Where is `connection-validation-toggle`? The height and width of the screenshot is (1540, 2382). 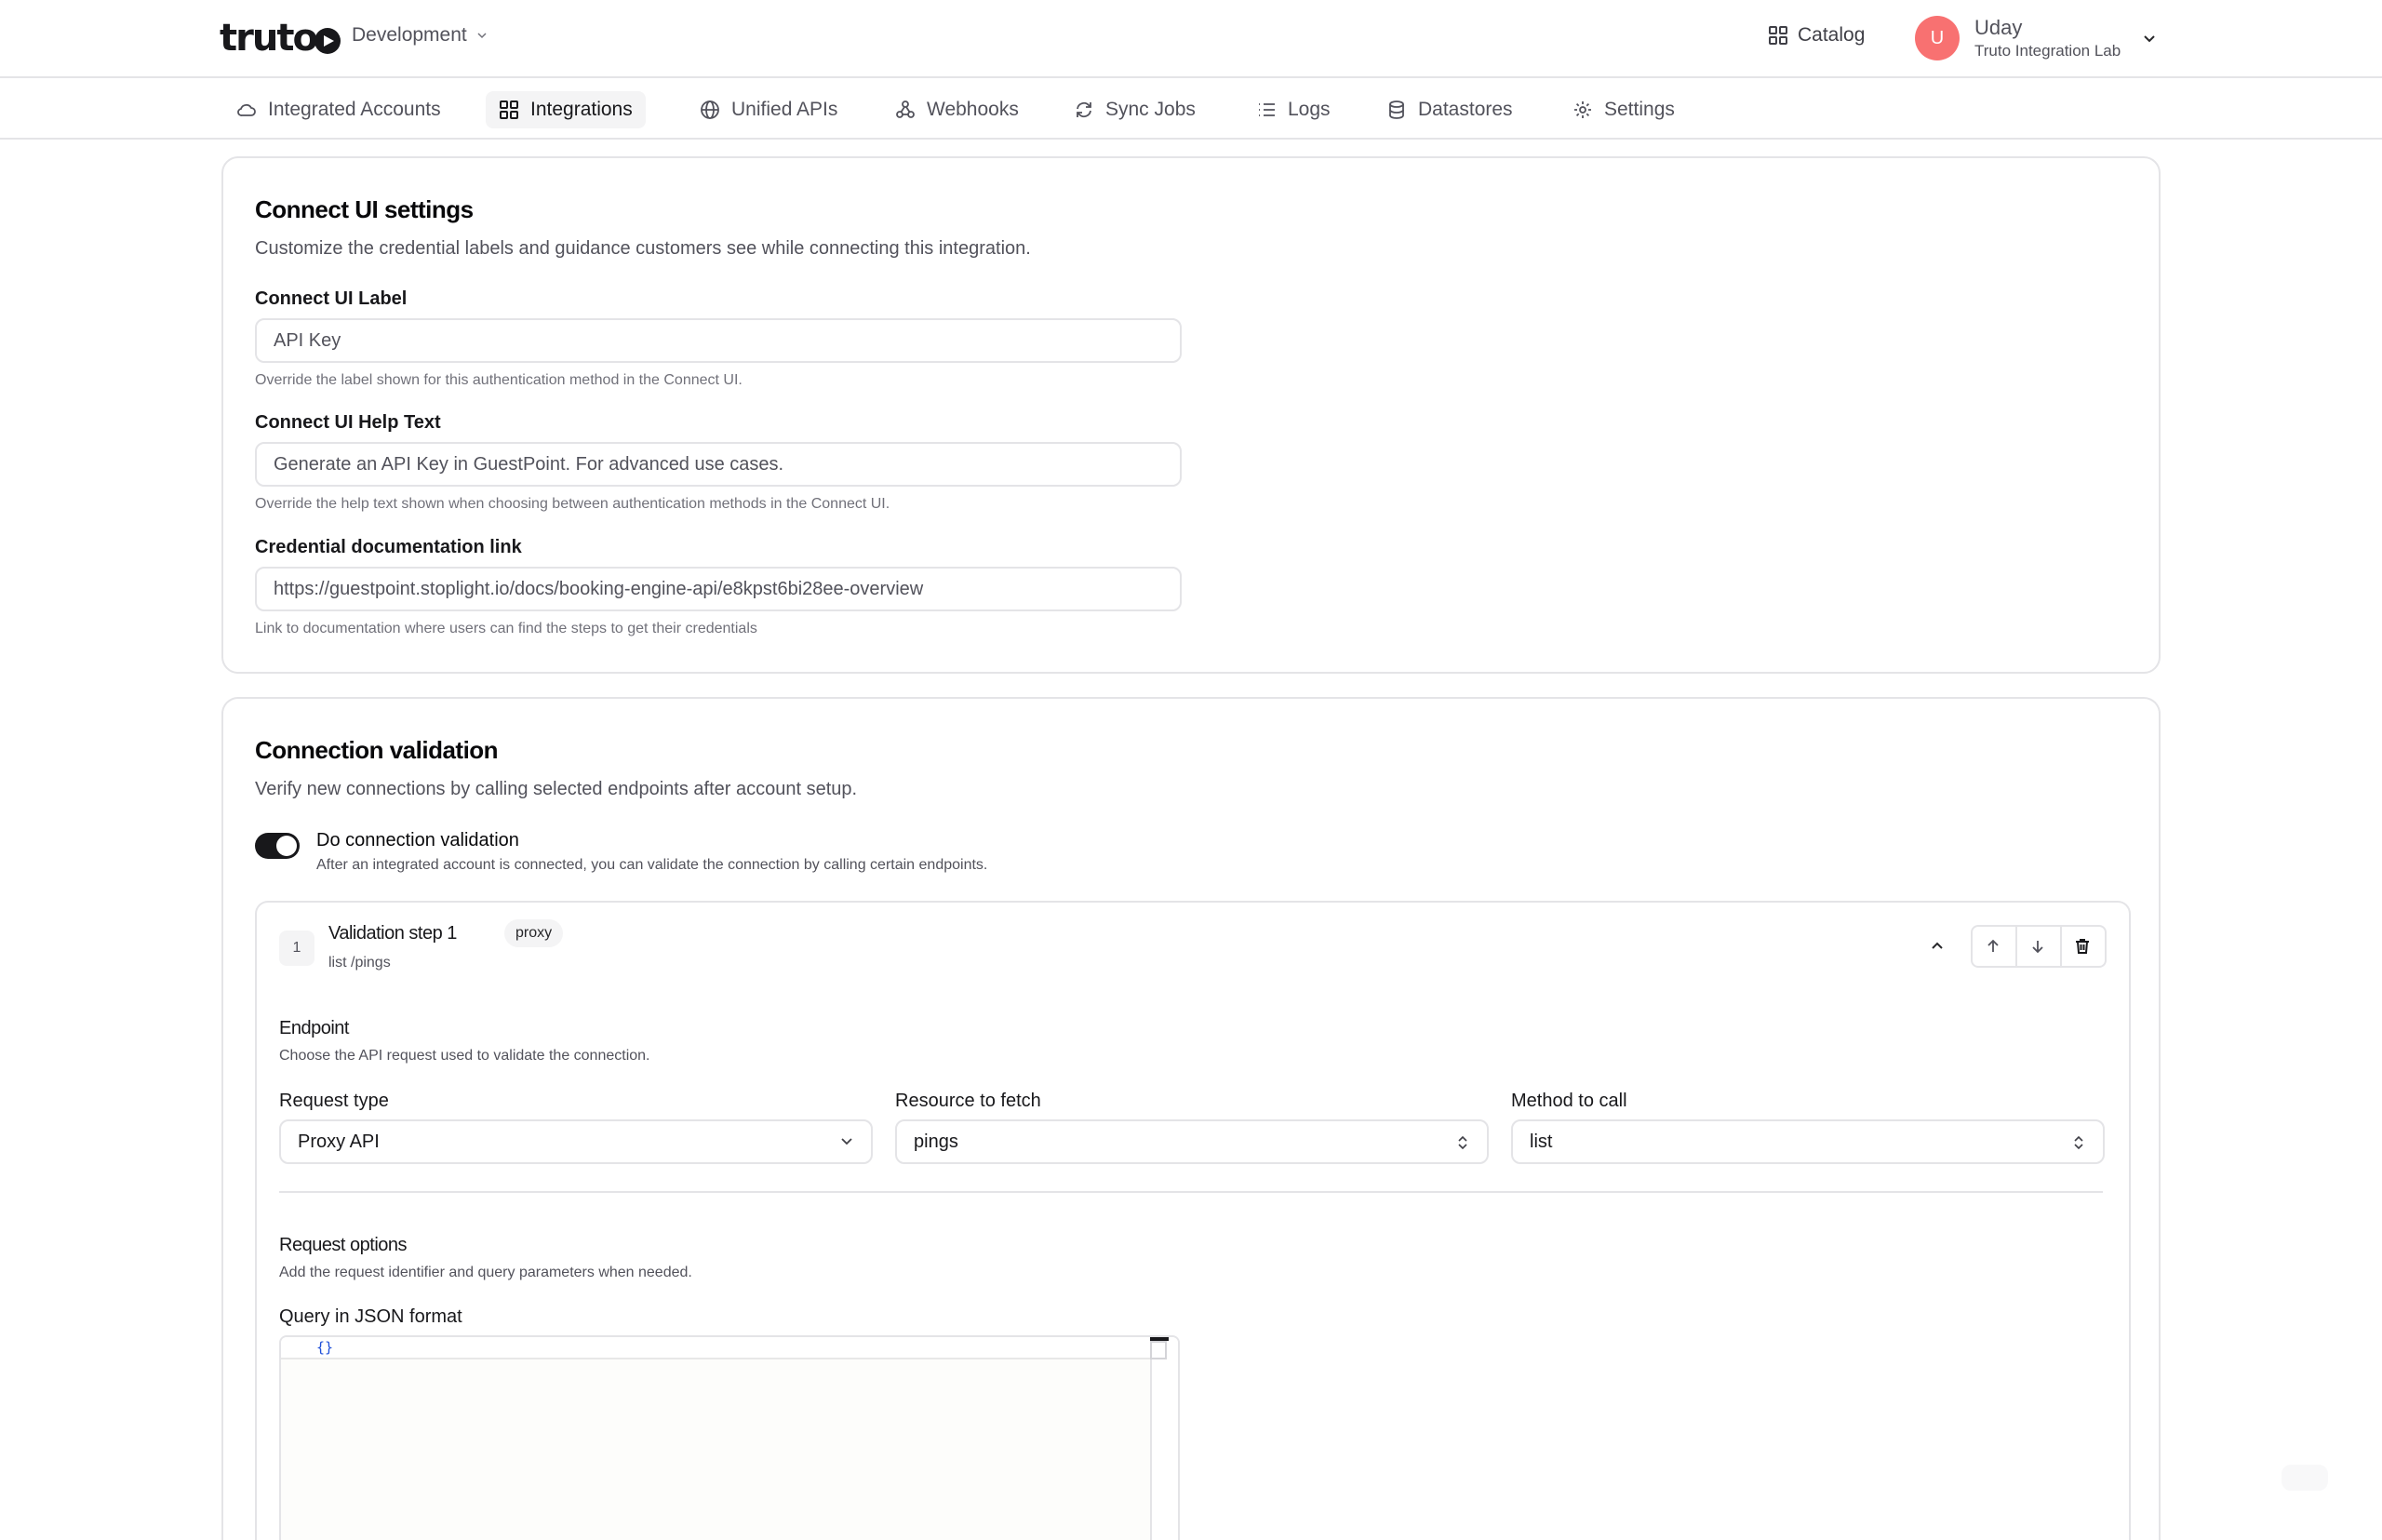 connection-validation-toggle is located at coordinates (277, 846).